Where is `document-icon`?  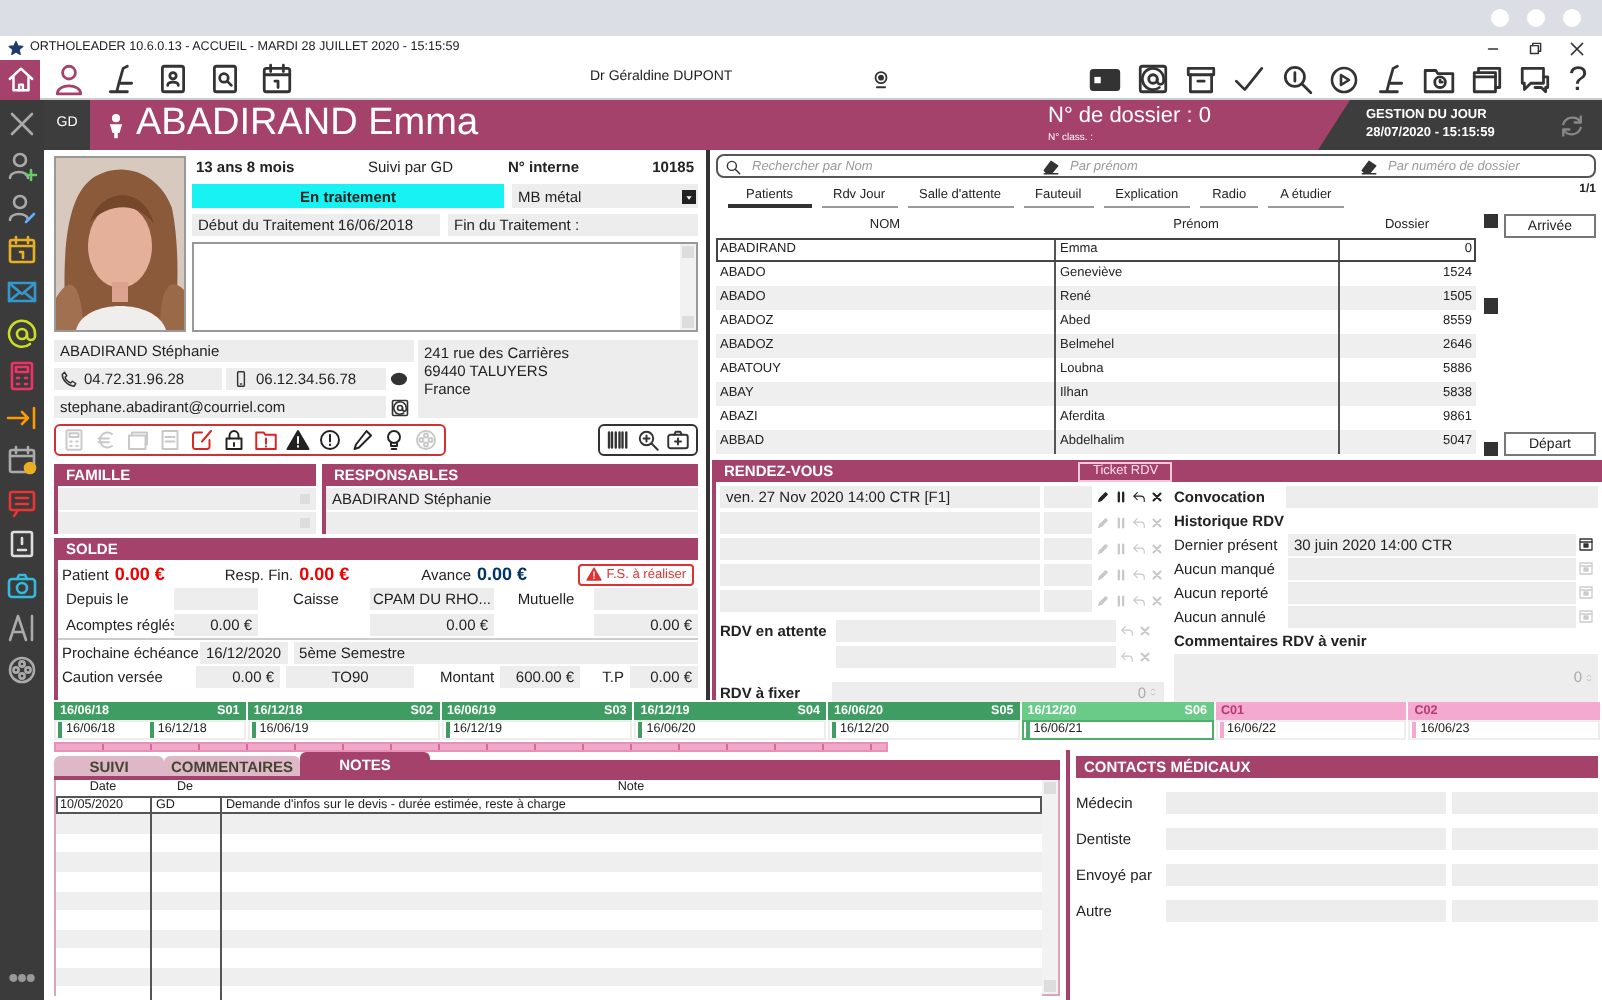
document-icon is located at coordinates (22, 544).